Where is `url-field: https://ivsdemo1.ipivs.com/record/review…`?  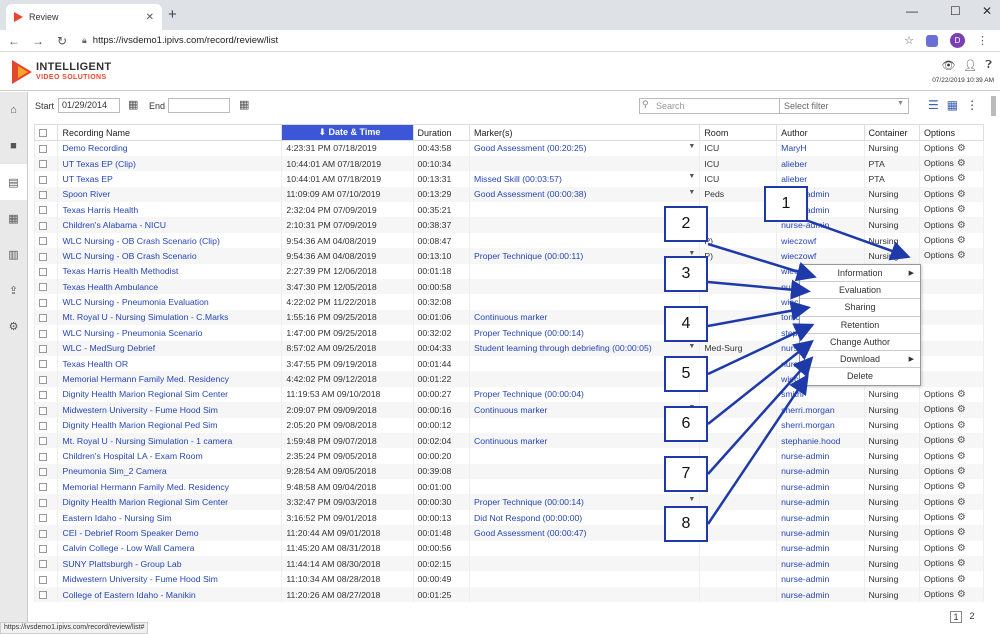
url-field: https://ivsdemo1.ipivs.com/record/review… is located at coordinates (498, 40).